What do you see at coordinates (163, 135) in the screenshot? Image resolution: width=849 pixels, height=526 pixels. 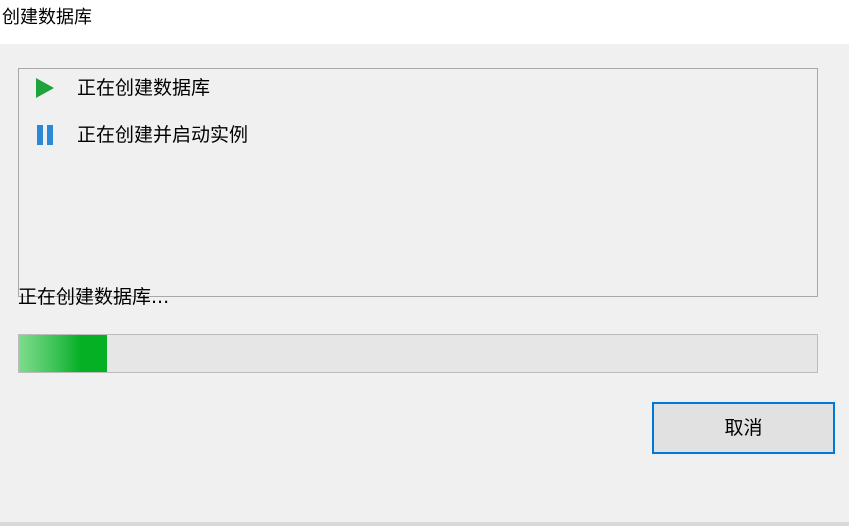 I see `task-label: 正在创建并启动实例` at bounding box center [163, 135].